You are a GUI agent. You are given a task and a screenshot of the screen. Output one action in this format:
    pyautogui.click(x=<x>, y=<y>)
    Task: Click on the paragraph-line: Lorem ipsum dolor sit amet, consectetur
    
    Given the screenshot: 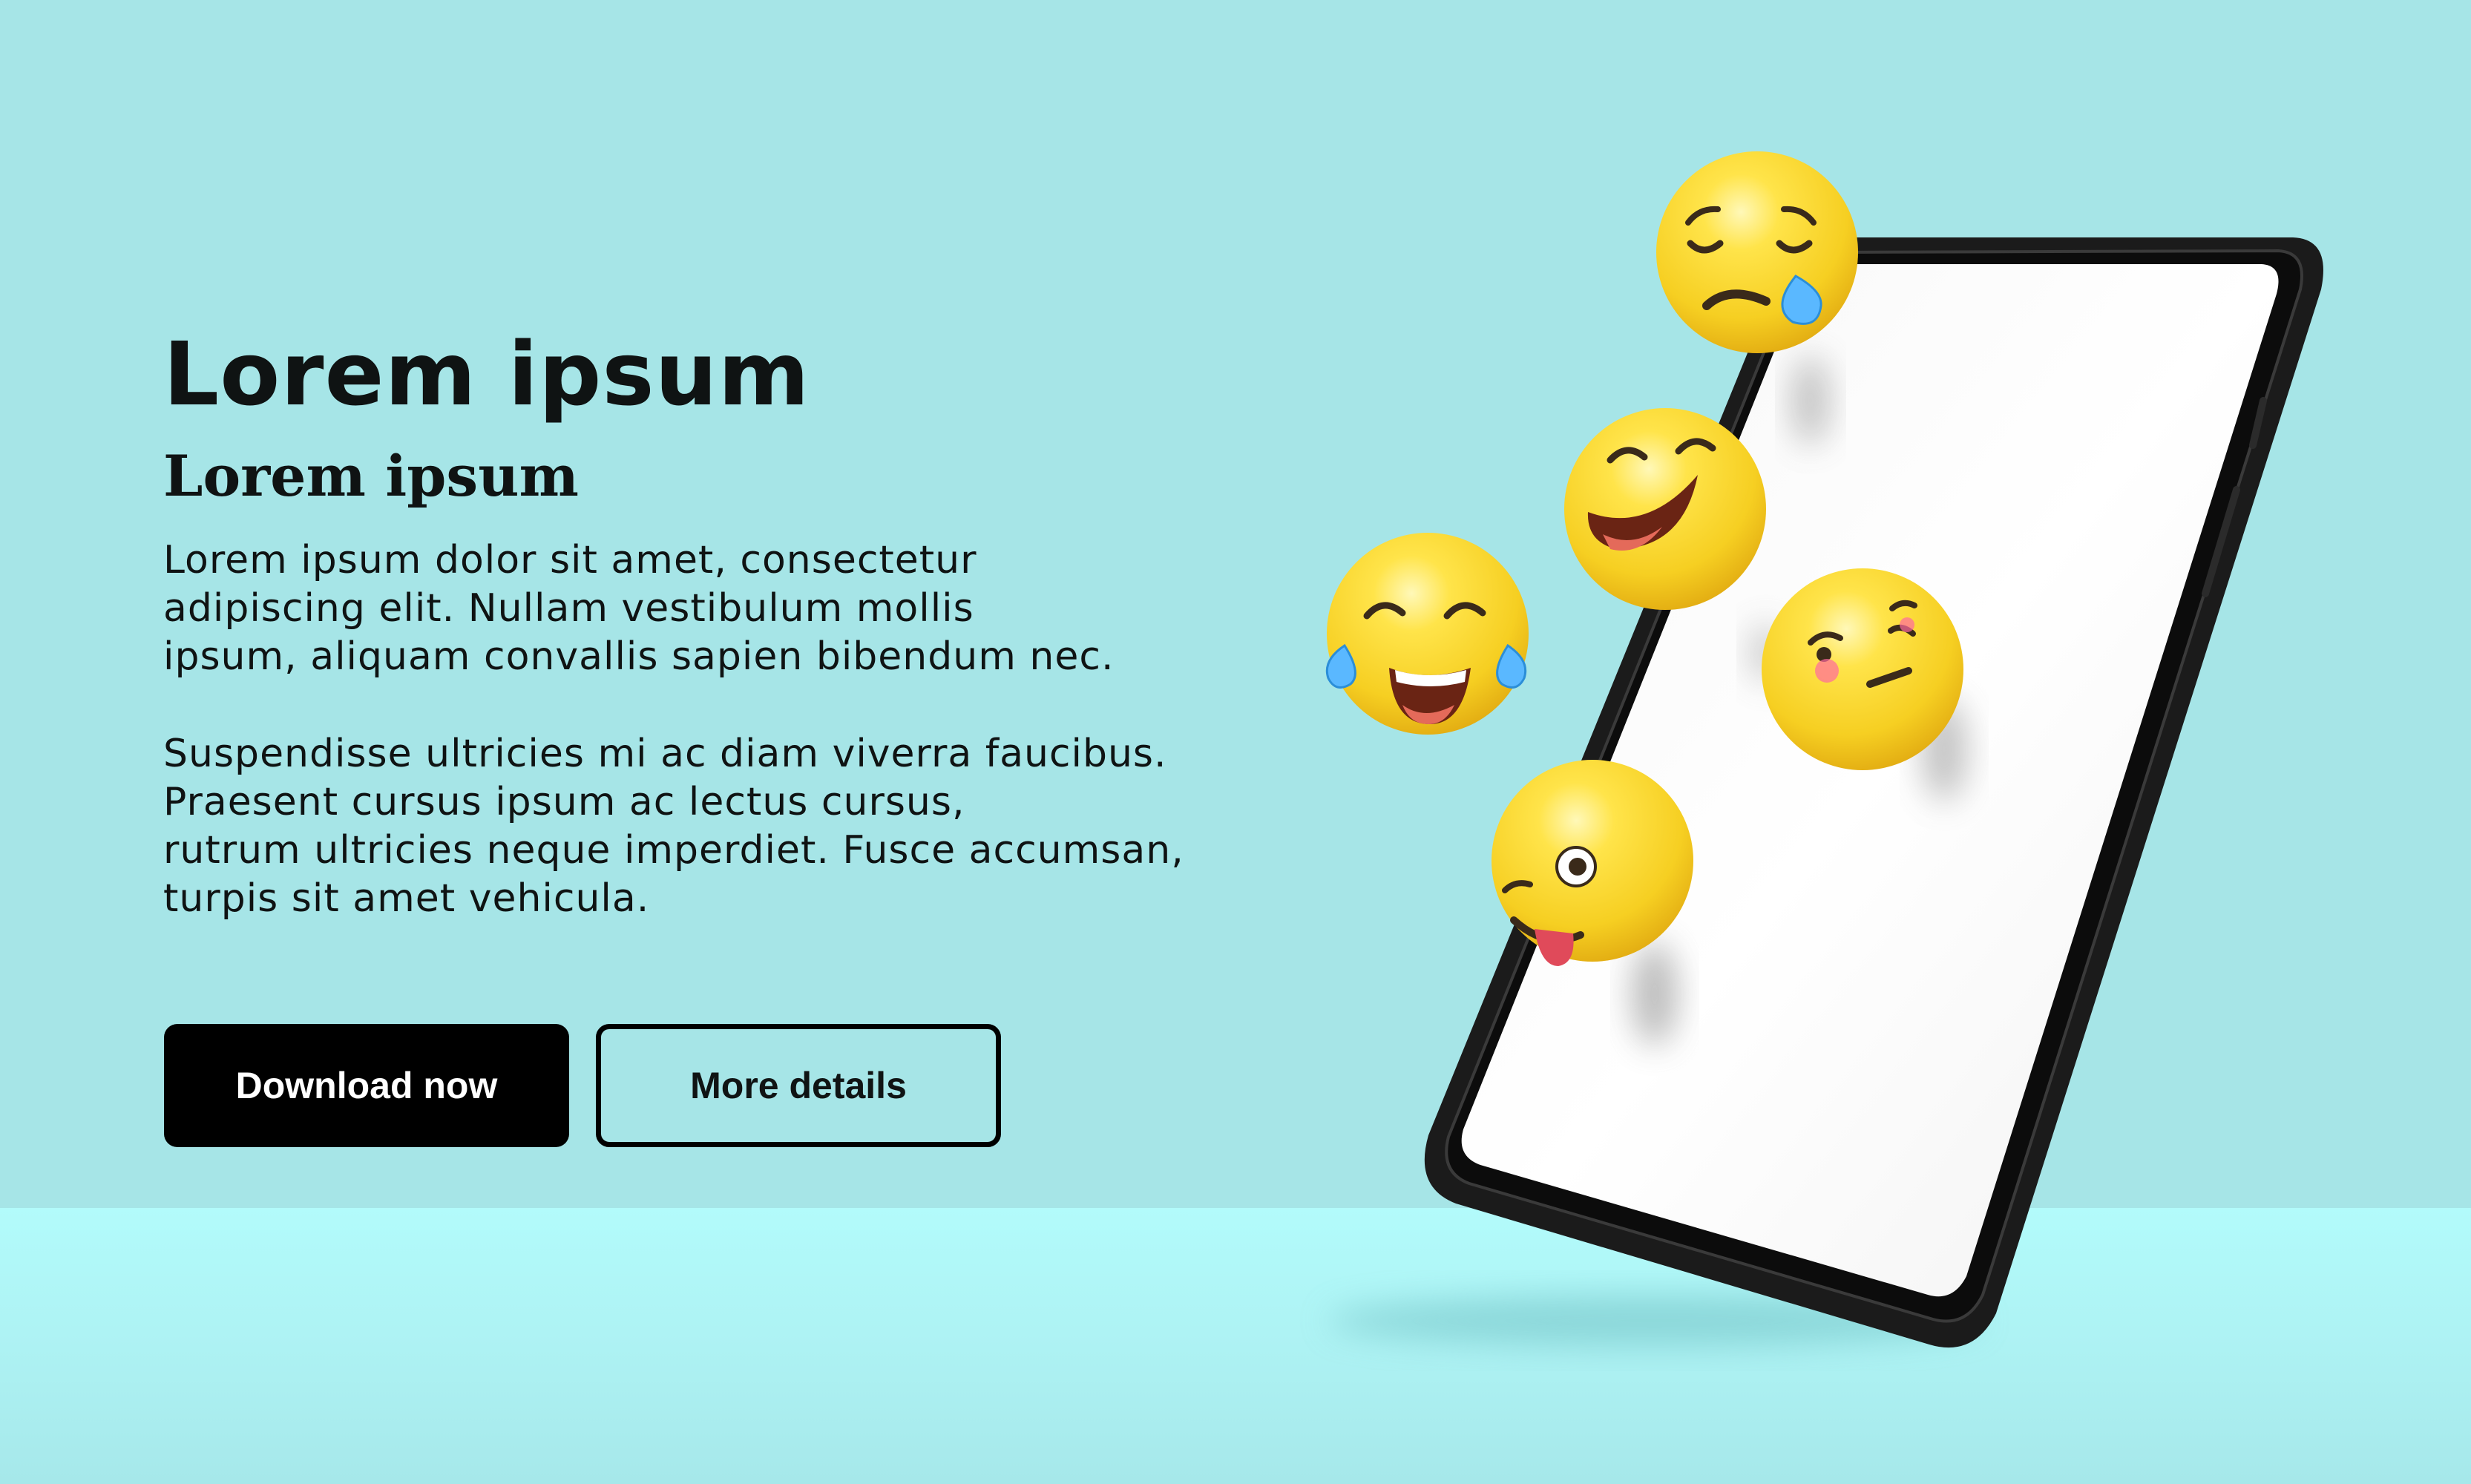 What is the action you would take?
    pyautogui.click(x=570, y=560)
    